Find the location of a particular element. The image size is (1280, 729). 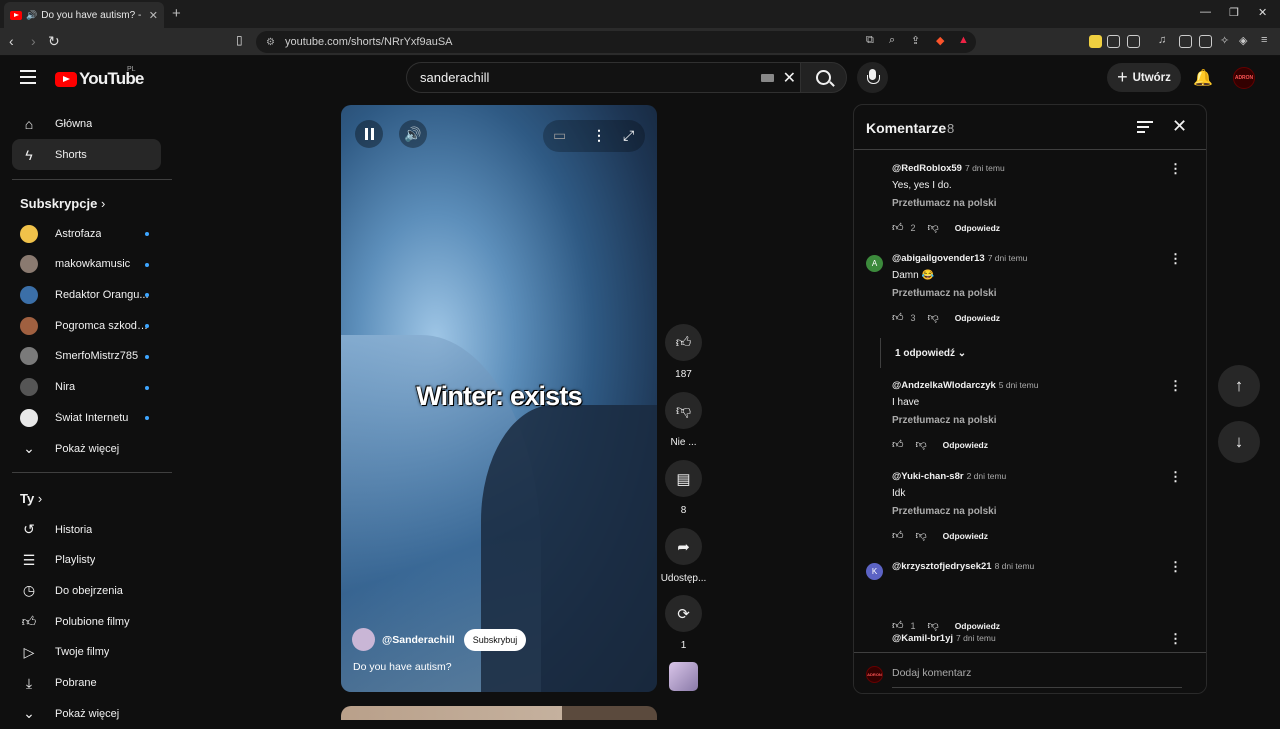

extension-icon is located at coordinates (1095, 41).